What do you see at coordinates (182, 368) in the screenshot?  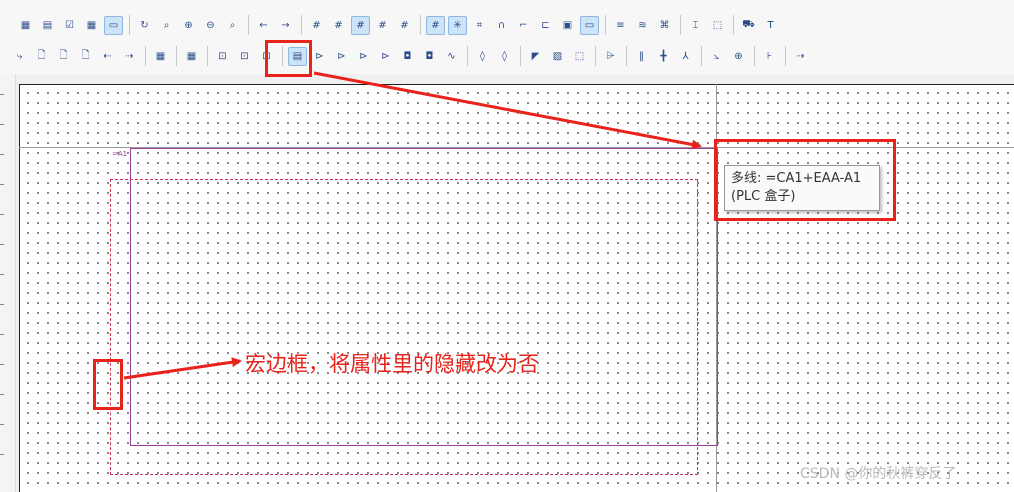 I see `arrow-edge-to-annotation` at bounding box center [182, 368].